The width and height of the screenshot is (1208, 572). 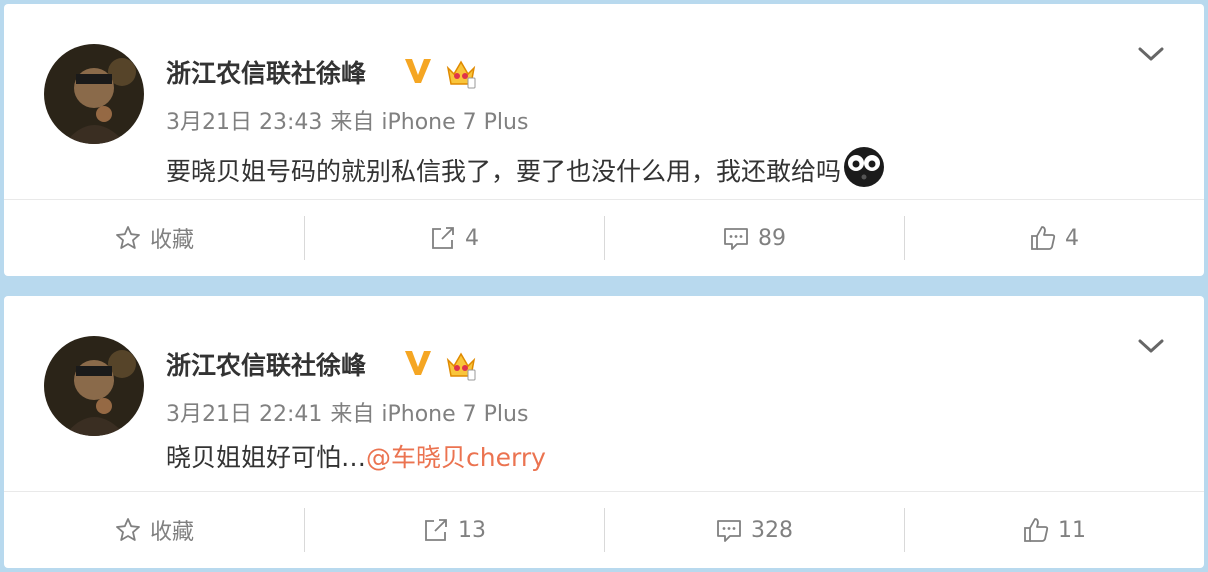 I want to click on comment-count: 89, so click(x=772, y=238).